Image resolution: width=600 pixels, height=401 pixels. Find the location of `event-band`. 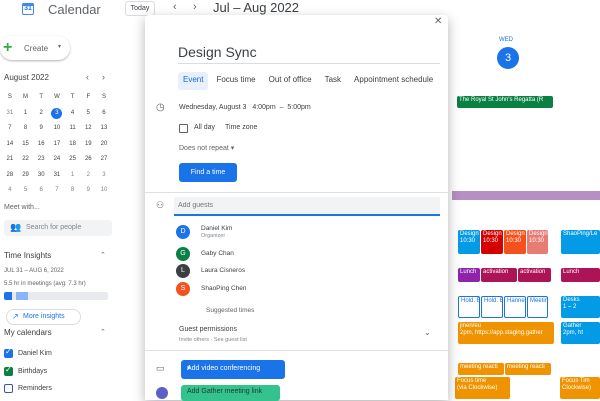

event-band is located at coordinates (526, 195).